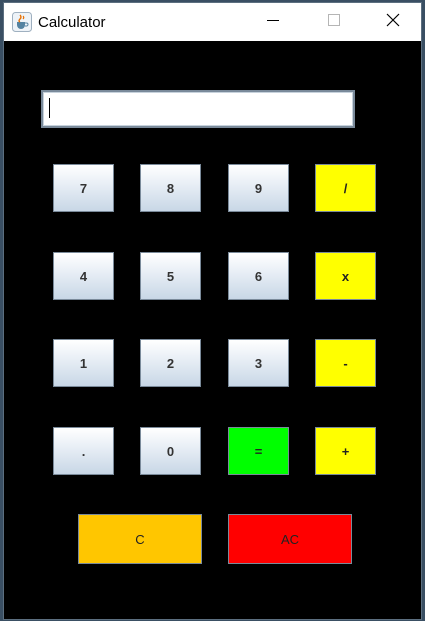 This screenshot has height=621, width=425. Describe the element at coordinates (49, 108) in the screenshot. I see `text-caret` at that location.